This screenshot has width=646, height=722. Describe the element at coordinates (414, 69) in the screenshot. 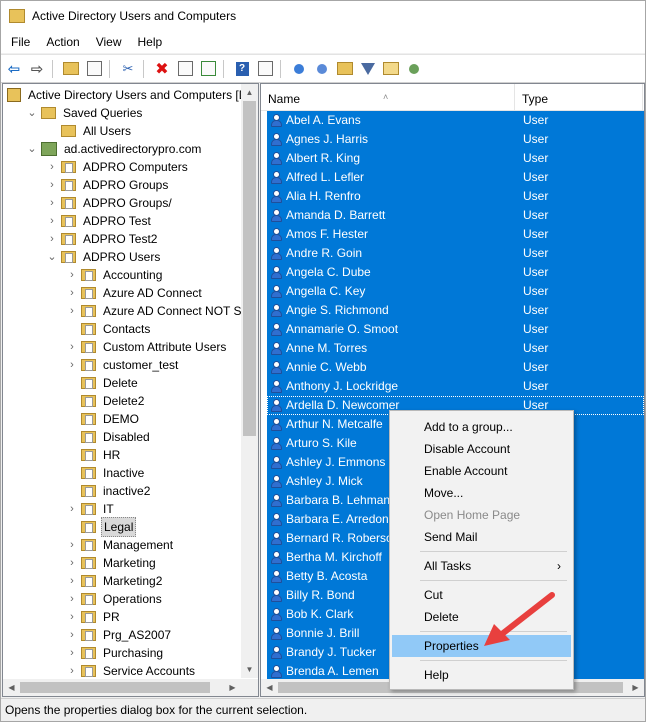

I see `add-to-group-icon` at that location.